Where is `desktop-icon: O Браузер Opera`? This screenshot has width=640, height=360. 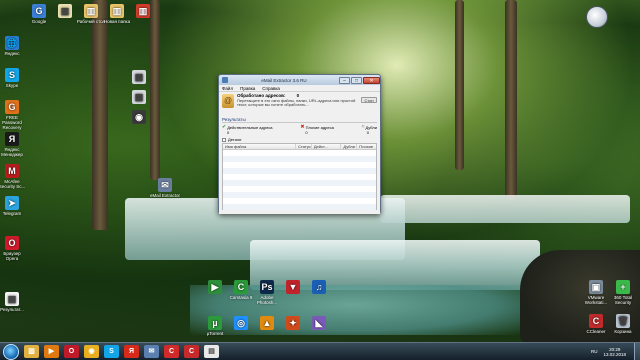
desktop-icon: O Браузер Opera is located at coordinates (13, 248).